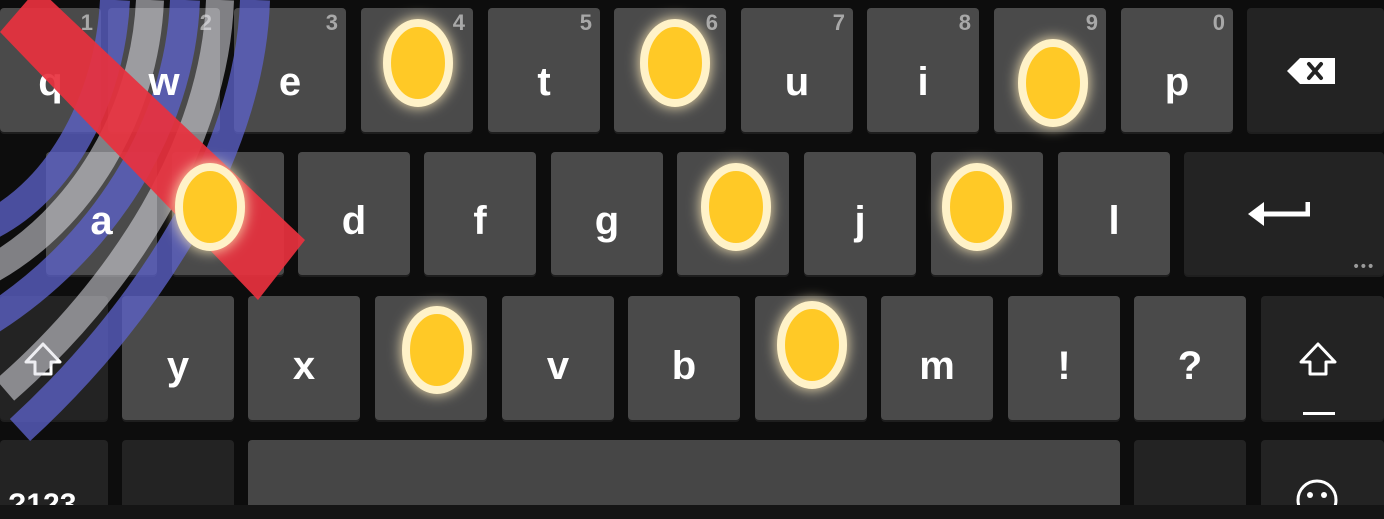  I want to click on key-label: x, so click(304, 366).